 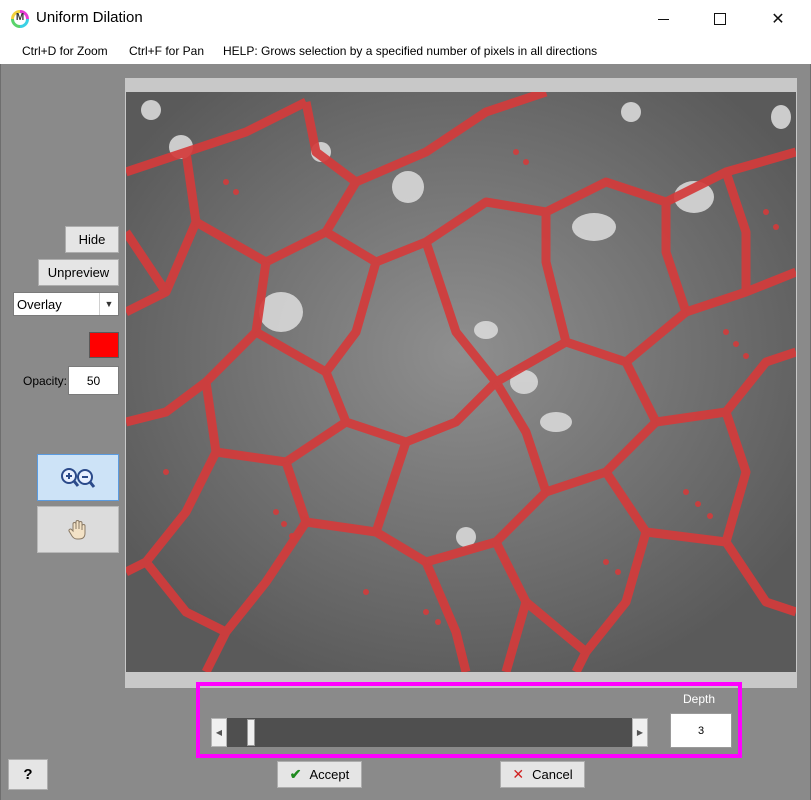 I want to click on maximize-icon, so click(x=720, y=19).